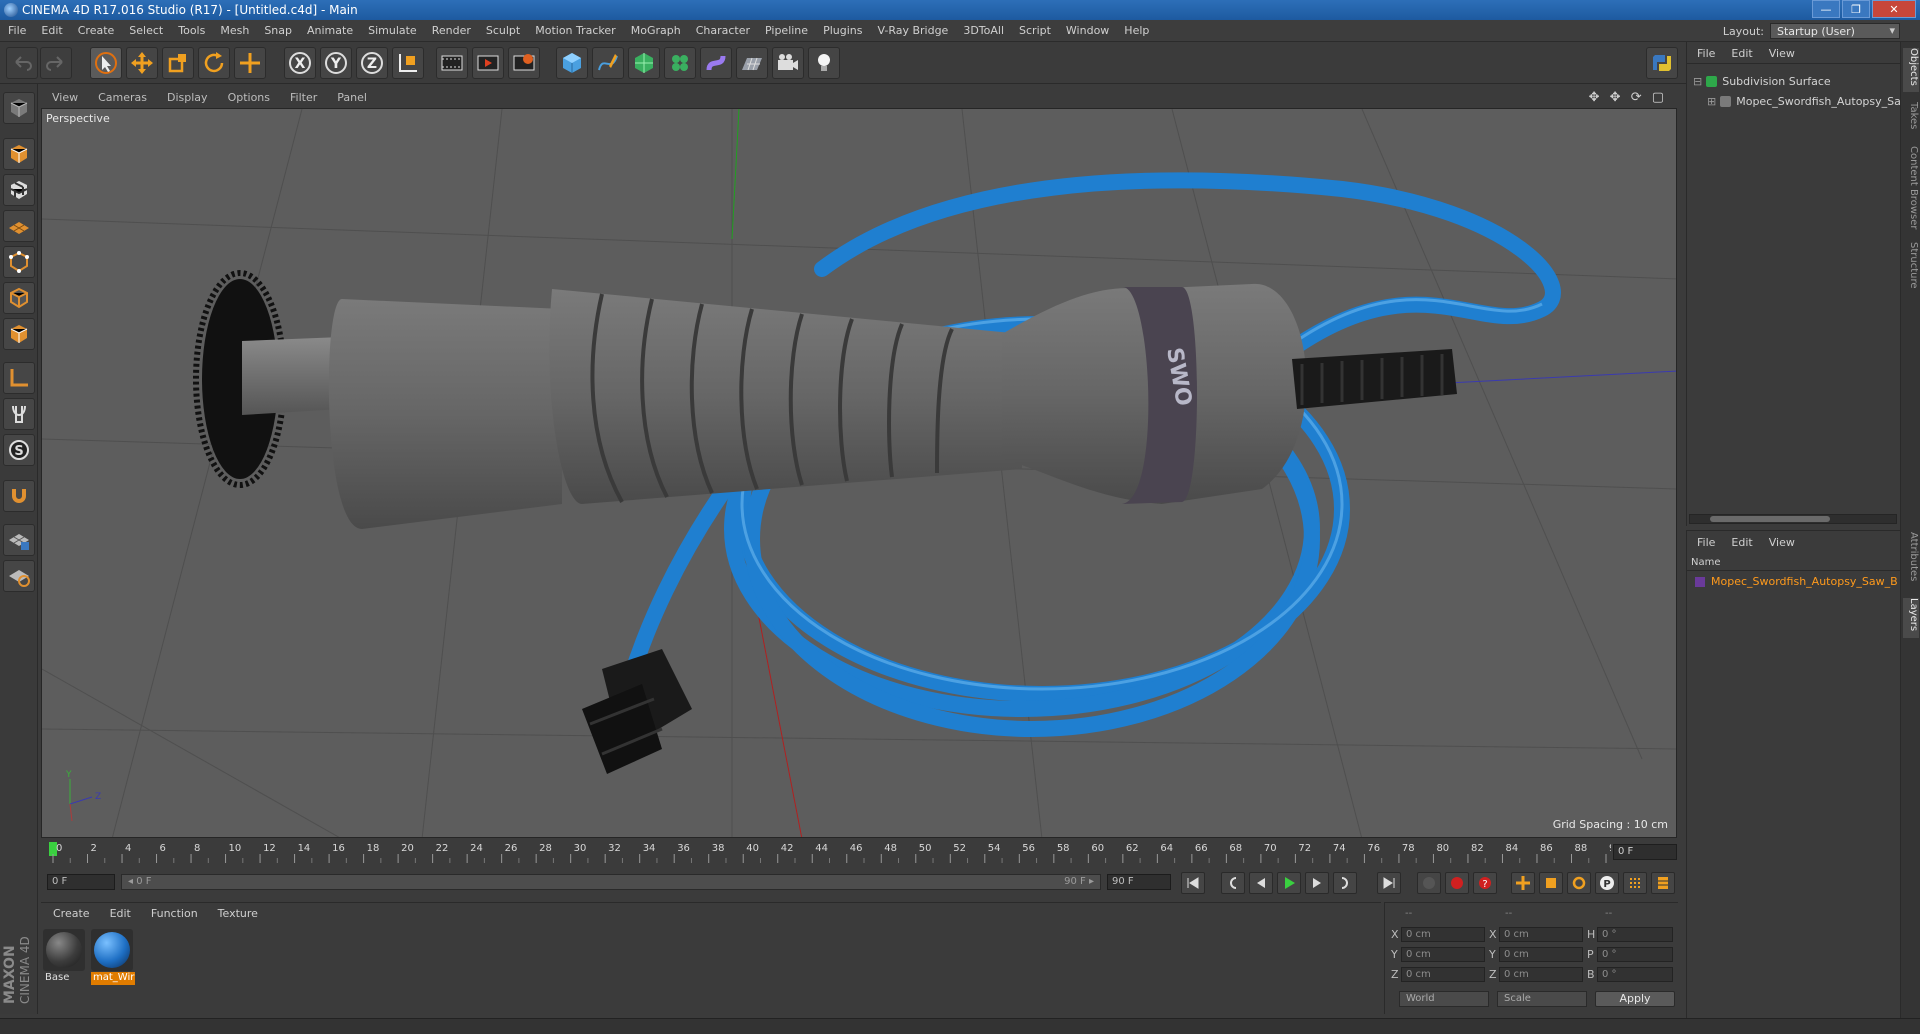 This screenshot has height=1034, width=1920. Describe the element at coordinates (842, 28) in the screenshot. I see `menu-plugins: Plugins` at that location.